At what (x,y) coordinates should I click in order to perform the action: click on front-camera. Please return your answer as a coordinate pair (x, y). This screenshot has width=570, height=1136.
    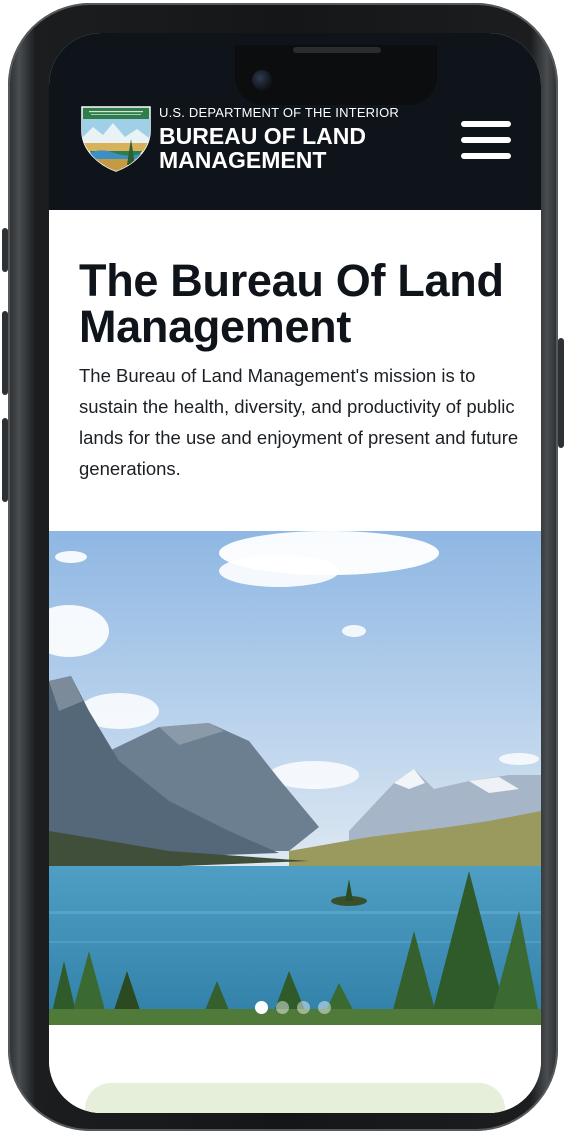
    Looking at the image, I should click on (262, 80).